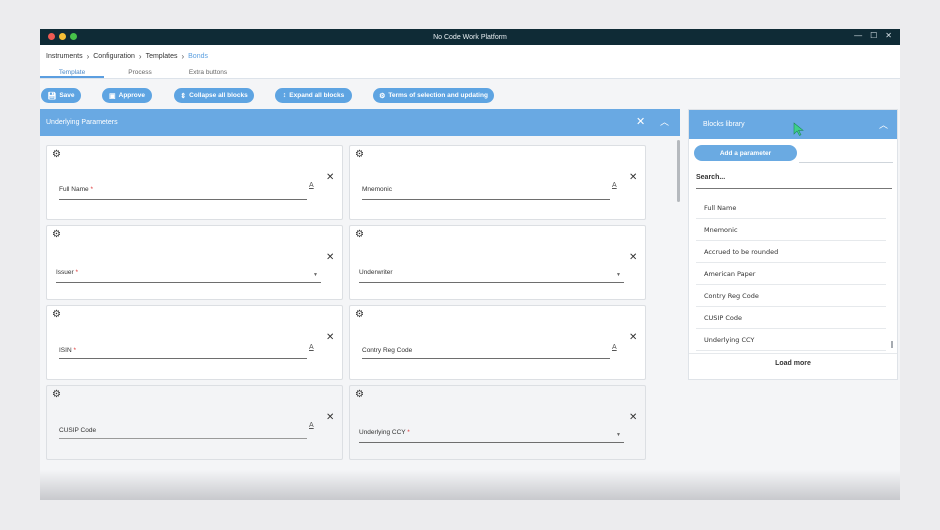 The height and width of the screenshot is (530, 940). What do you see at coordinates (798, 129) in the screenshot?
I see `mouse-cursor-icon` at bounding box center [798, 129].